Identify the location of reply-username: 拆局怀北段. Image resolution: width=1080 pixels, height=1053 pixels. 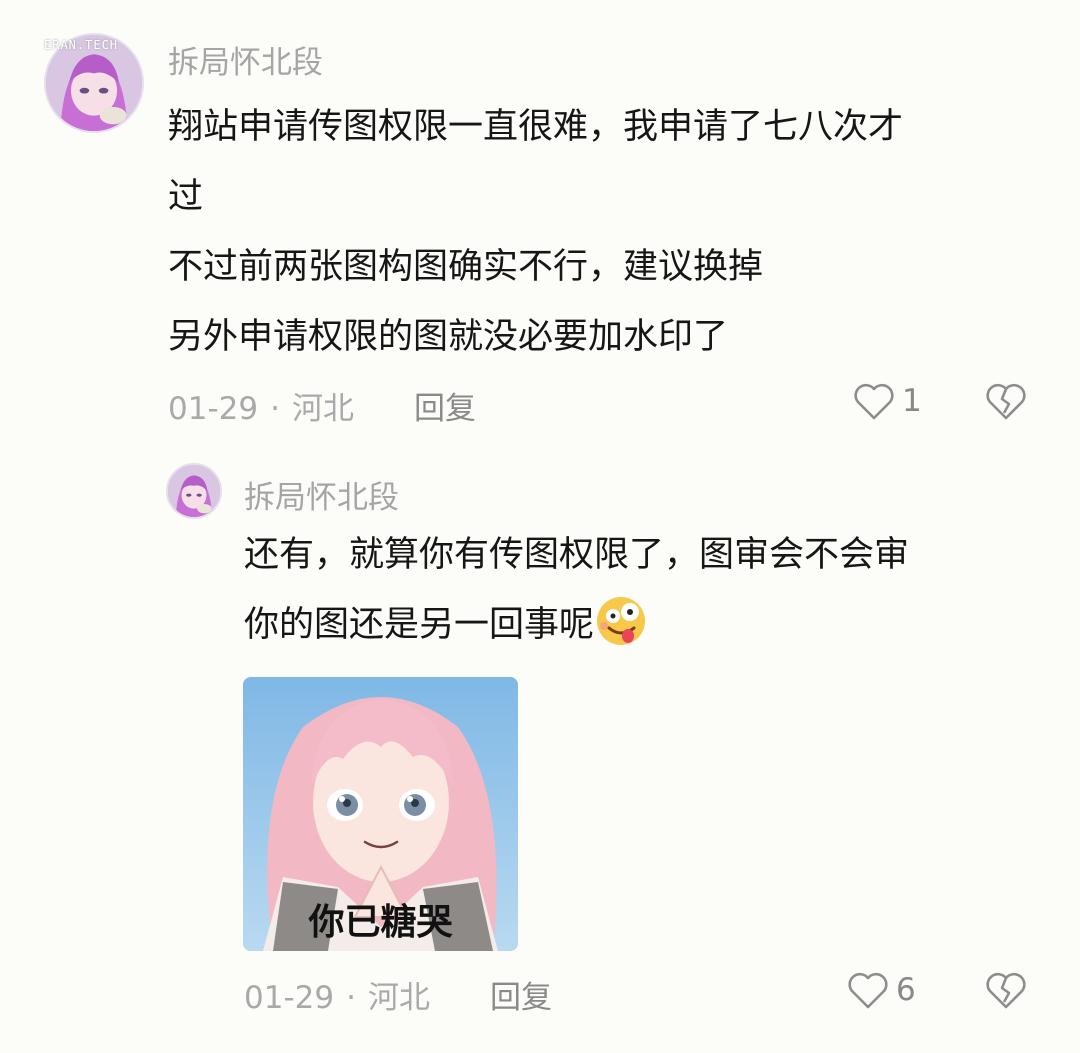
(321, 494).